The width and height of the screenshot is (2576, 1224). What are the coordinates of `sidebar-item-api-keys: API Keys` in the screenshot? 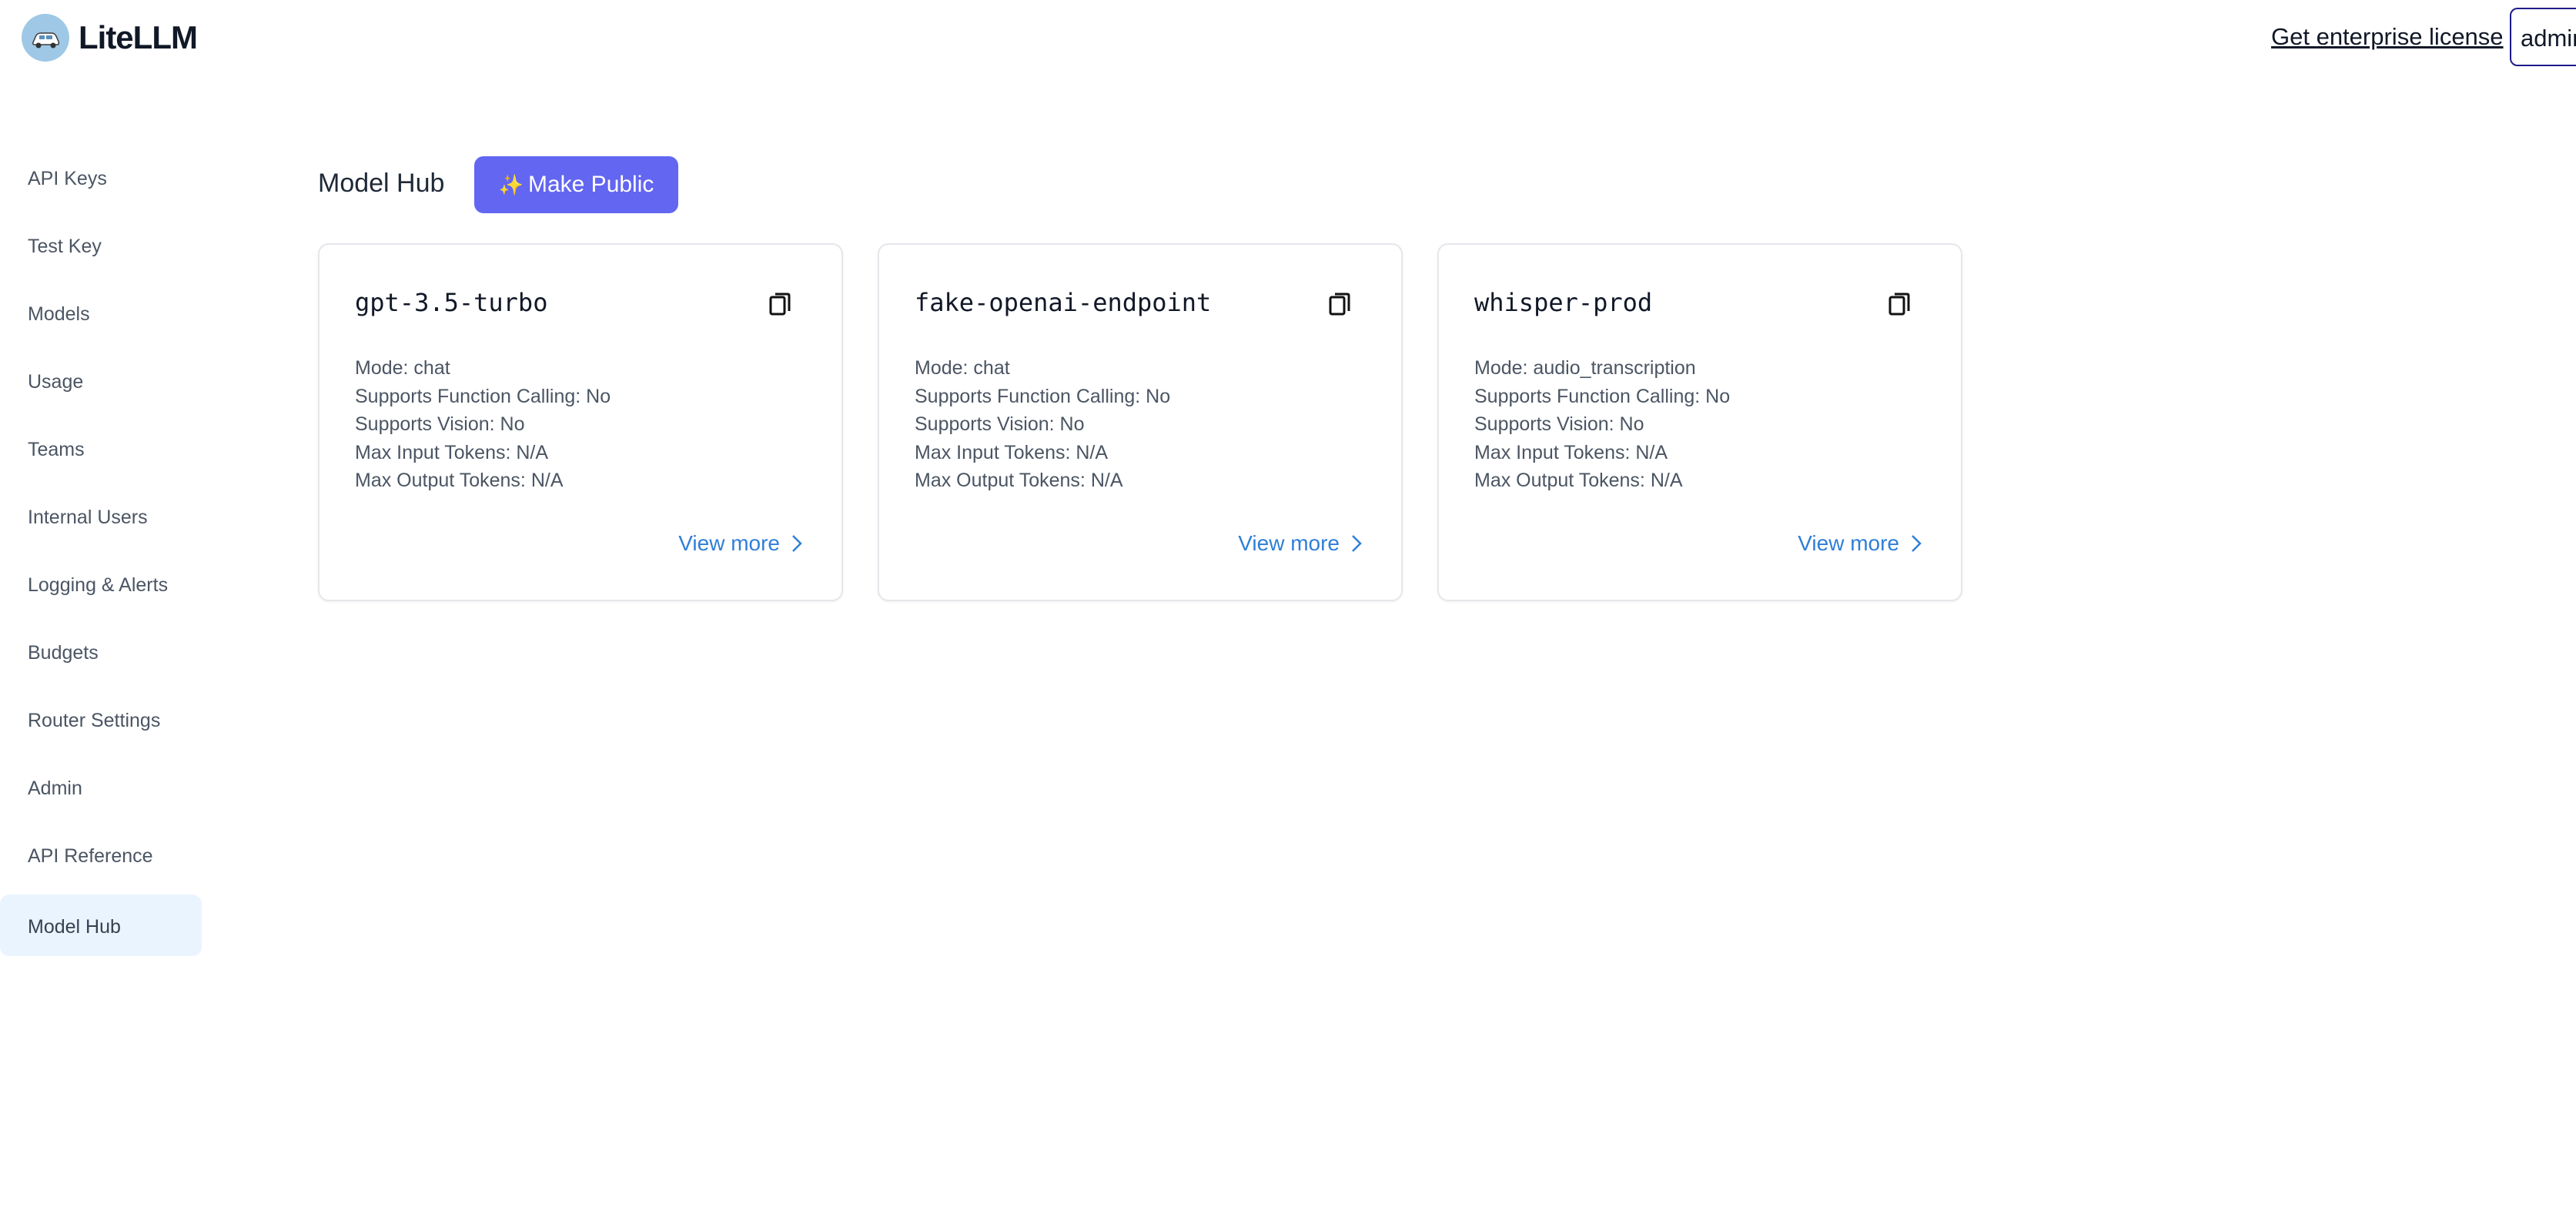 It's located at (101, 177).